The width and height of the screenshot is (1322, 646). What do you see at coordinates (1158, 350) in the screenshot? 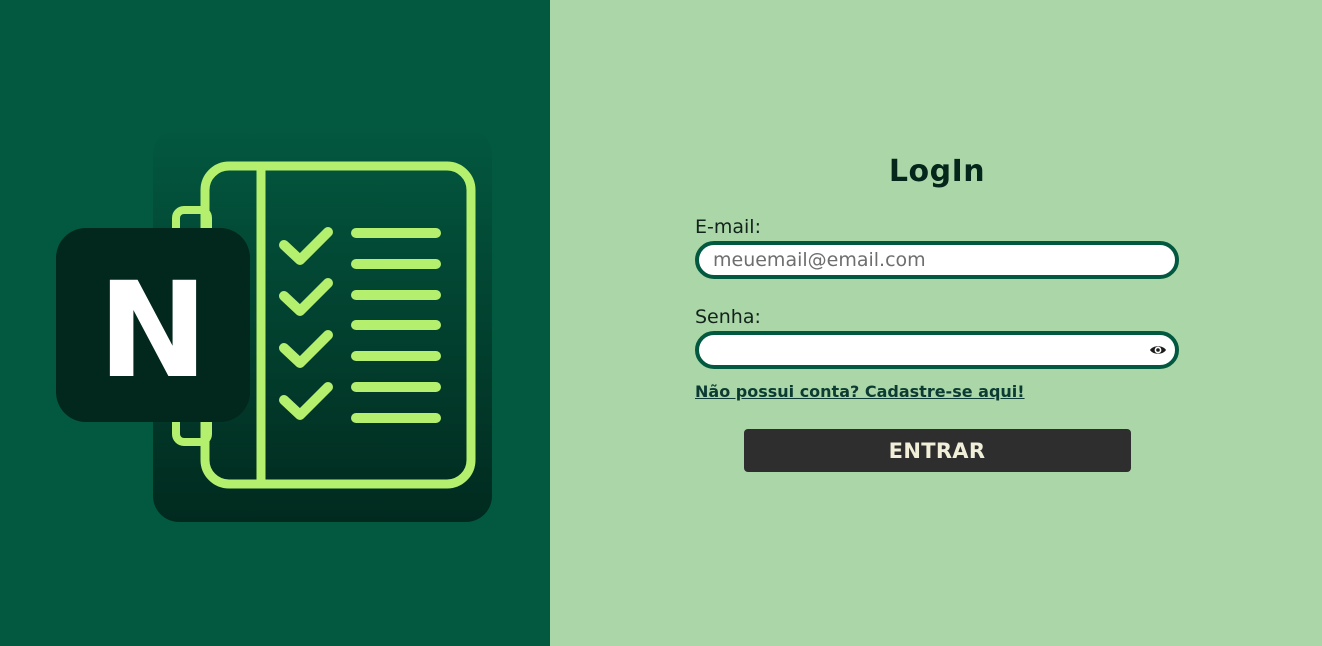
I see `eye-icon` at bounding box center [1158, 350].